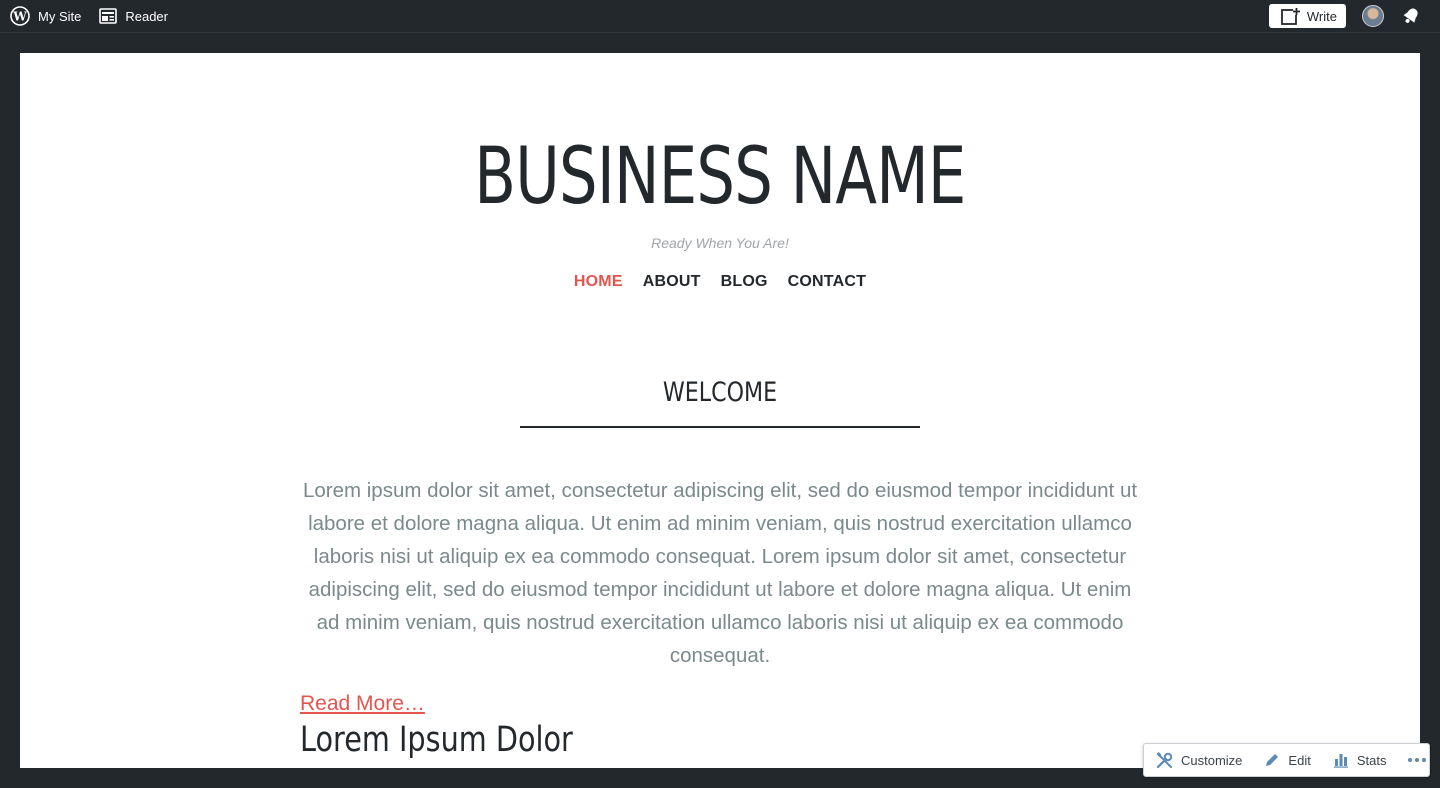 Image resolution: width=1440 pixels, height=788 pixels. I want to click on svg-text: W, so click(19, 17).